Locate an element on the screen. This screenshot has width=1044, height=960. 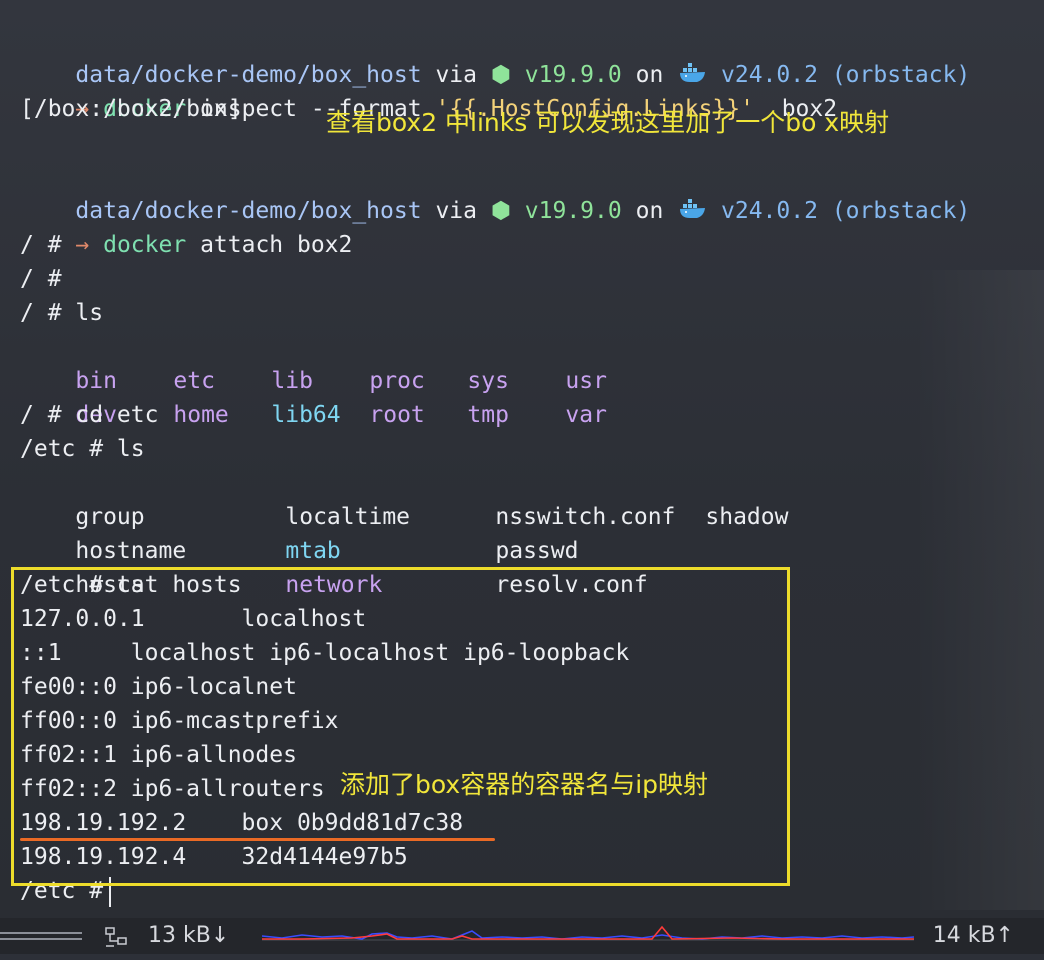
network-icon is located at coordinates (119, 937).